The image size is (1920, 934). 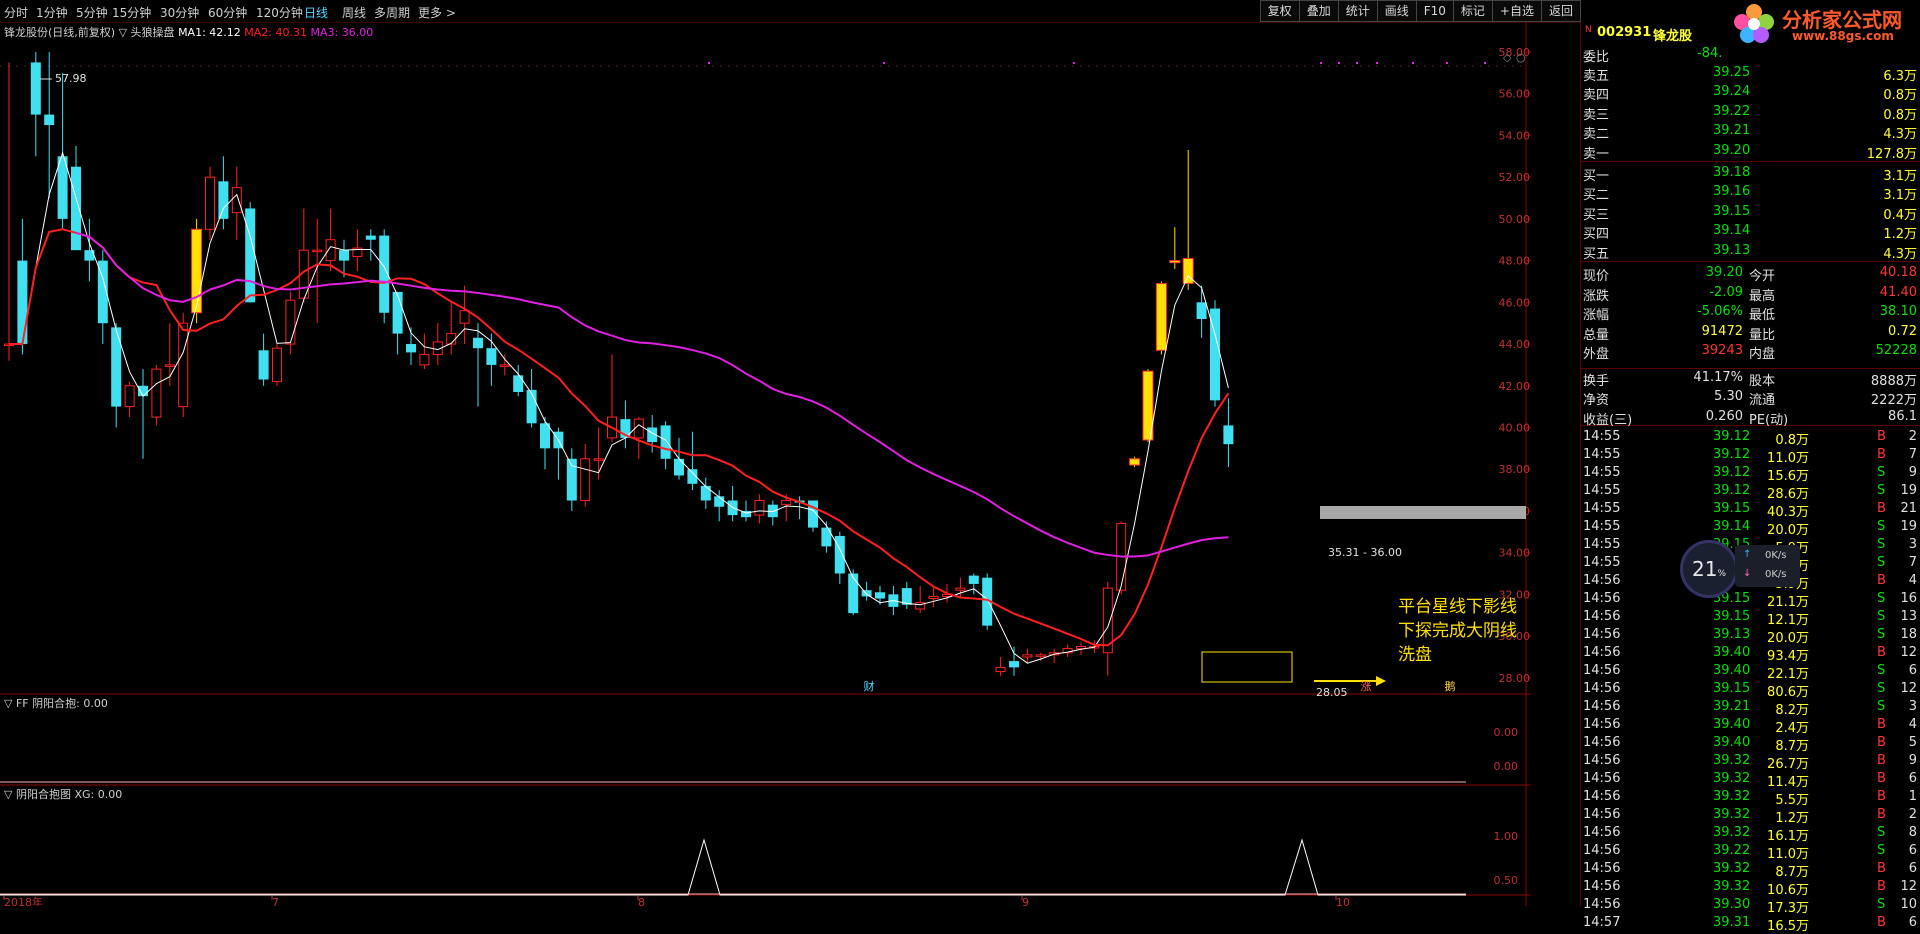 What do you see at coordinates (1396, 11) in the screenshot?
I see `toolbar-button-3: 画线` at bounding box center [1396, 11].